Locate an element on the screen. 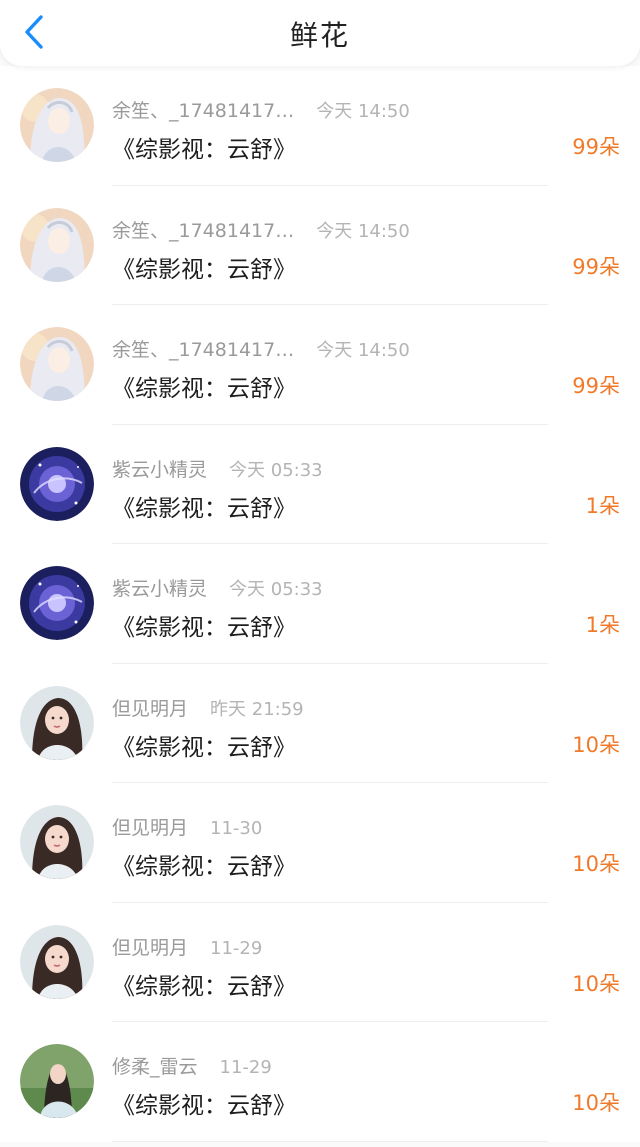 This screenshot has width=640, height=1147. timestamp: 昨天 21:59 is located at coordinates (257, 709).